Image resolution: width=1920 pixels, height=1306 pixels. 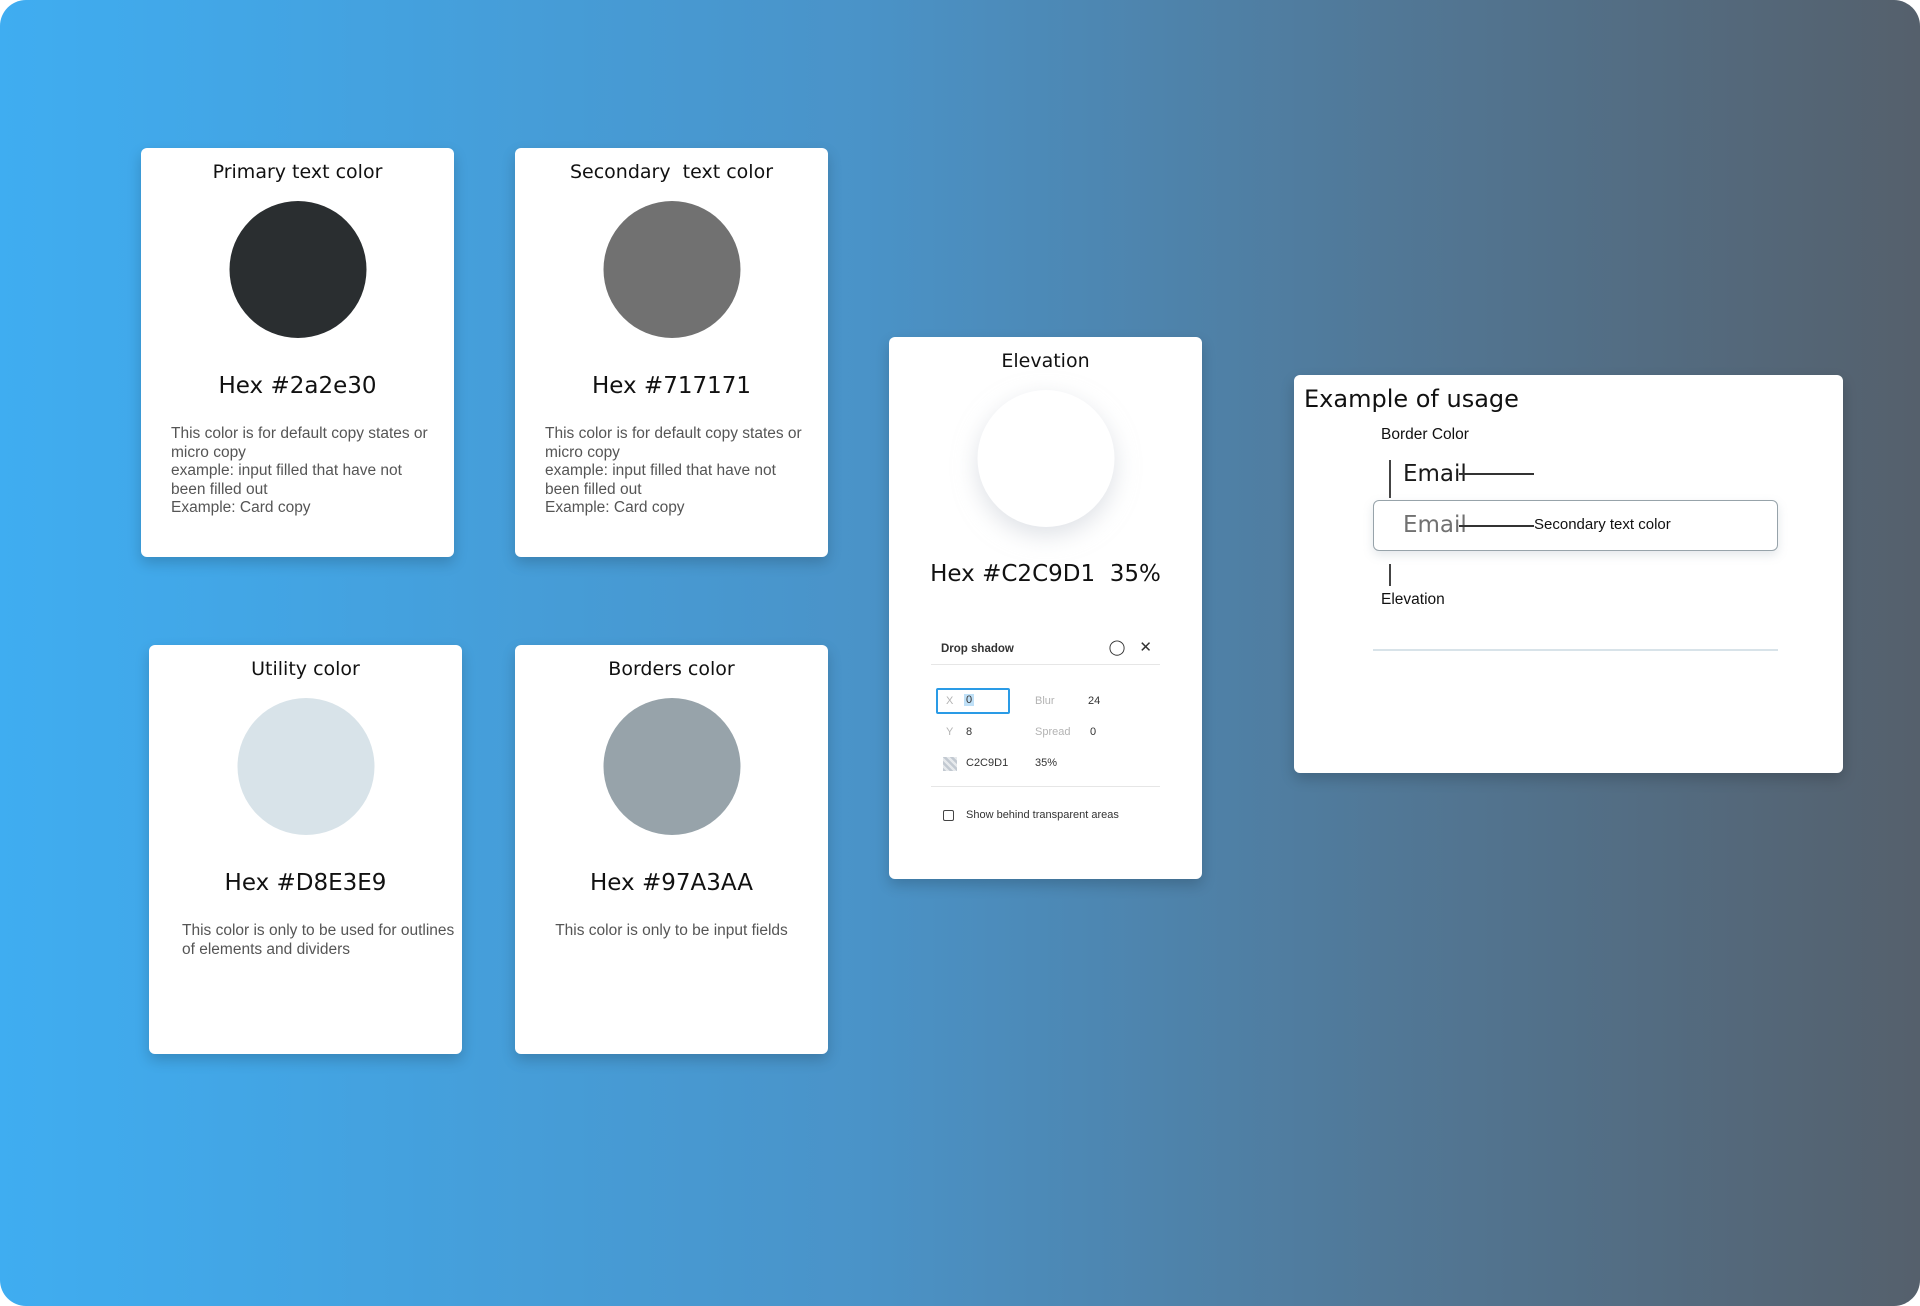 I want to click on opacity-input: 35%, so click(x=1046, y=763).